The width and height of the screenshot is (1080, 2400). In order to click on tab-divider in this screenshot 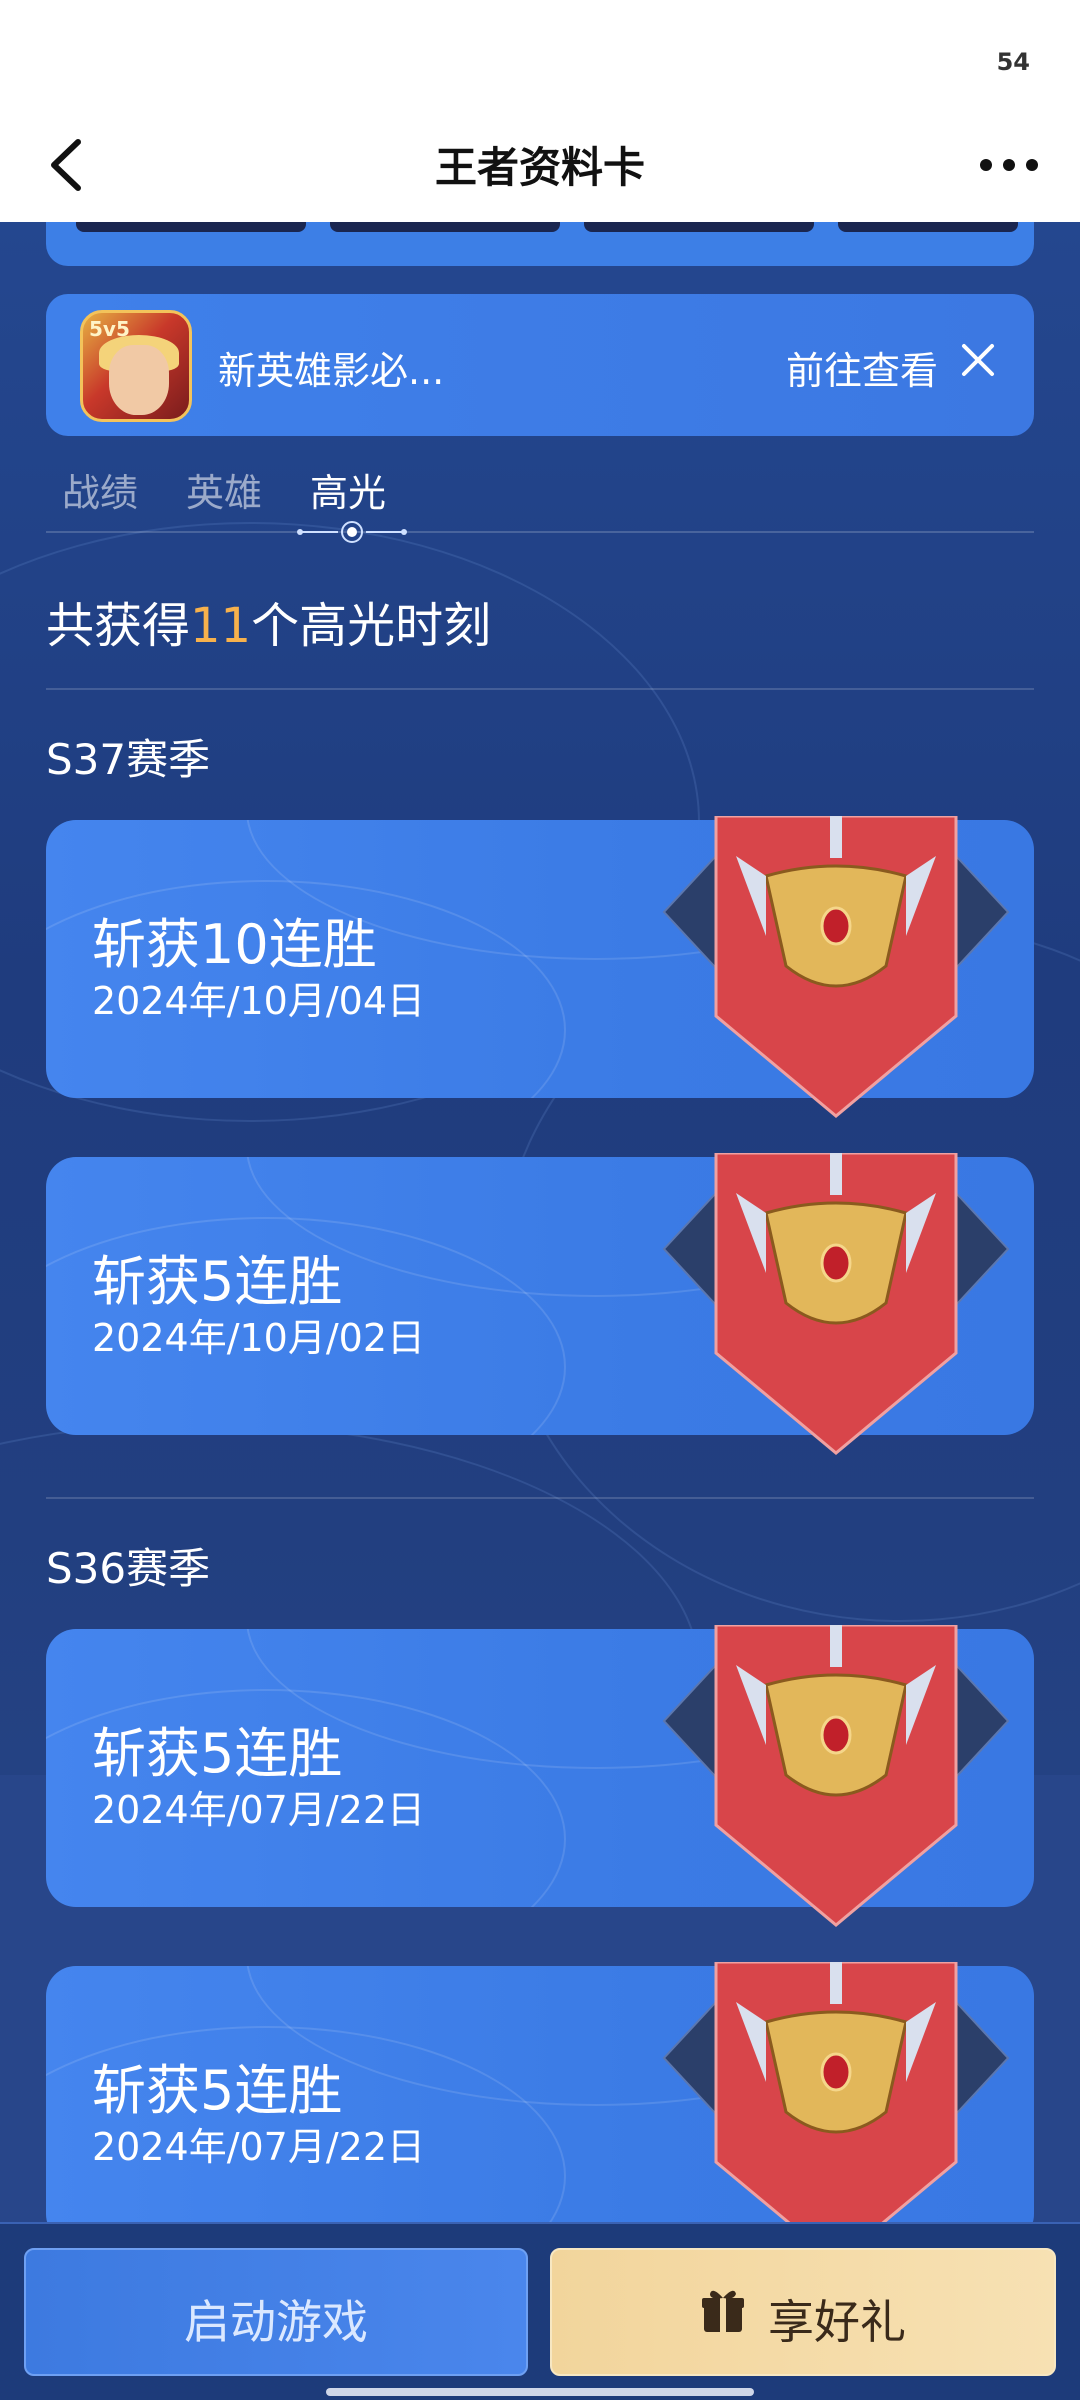, I will do `click(540, 532)`.